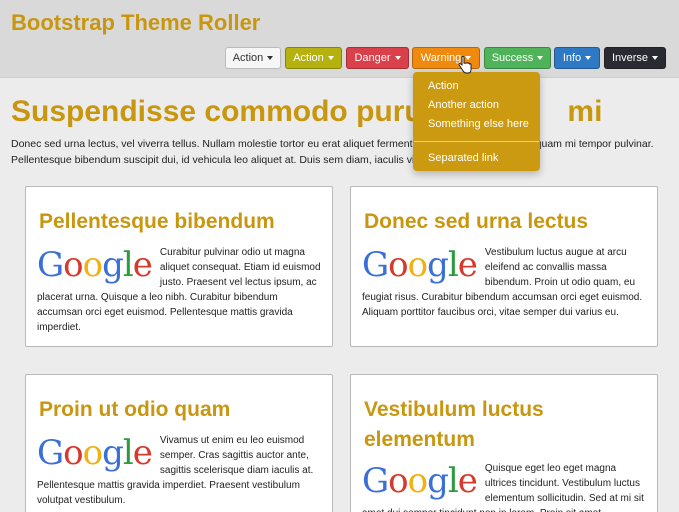 The width and height of the screenshot is (679, 512). Describe the element at coordinates (630, 58) in the screenshot. I see `inverse-button-label: Inverse` at that location.